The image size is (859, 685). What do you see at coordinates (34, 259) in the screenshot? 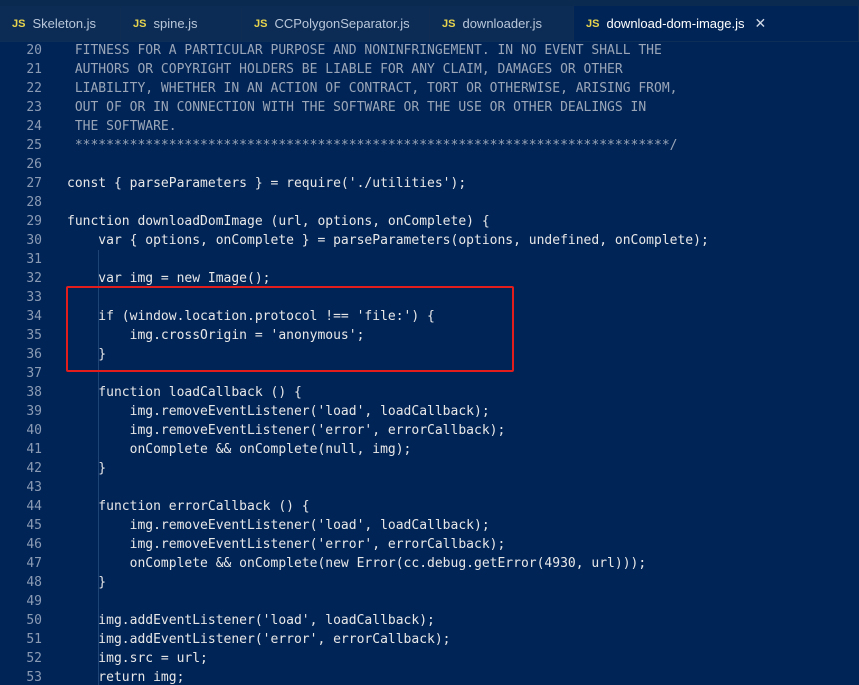
I see `line-number: 31` at bounding box center [34, 259].